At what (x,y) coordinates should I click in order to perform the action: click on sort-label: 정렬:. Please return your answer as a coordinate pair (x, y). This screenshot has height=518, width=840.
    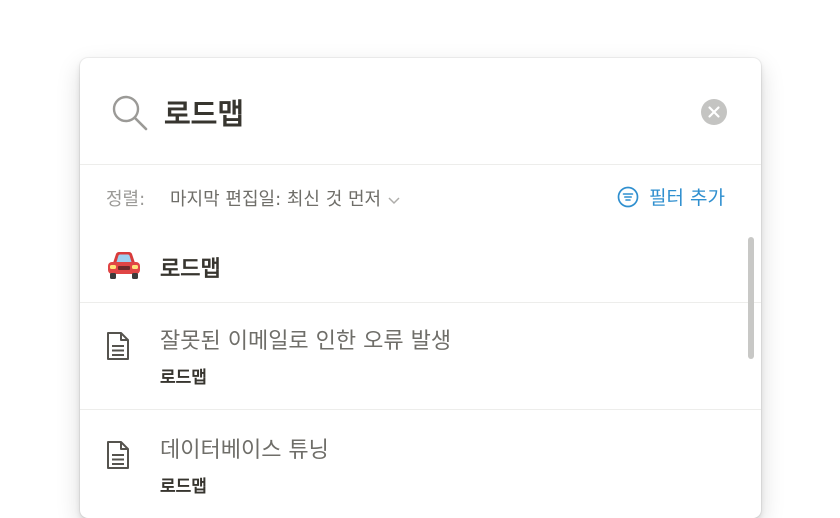
    Looking at the image, I should click on (126, 199).